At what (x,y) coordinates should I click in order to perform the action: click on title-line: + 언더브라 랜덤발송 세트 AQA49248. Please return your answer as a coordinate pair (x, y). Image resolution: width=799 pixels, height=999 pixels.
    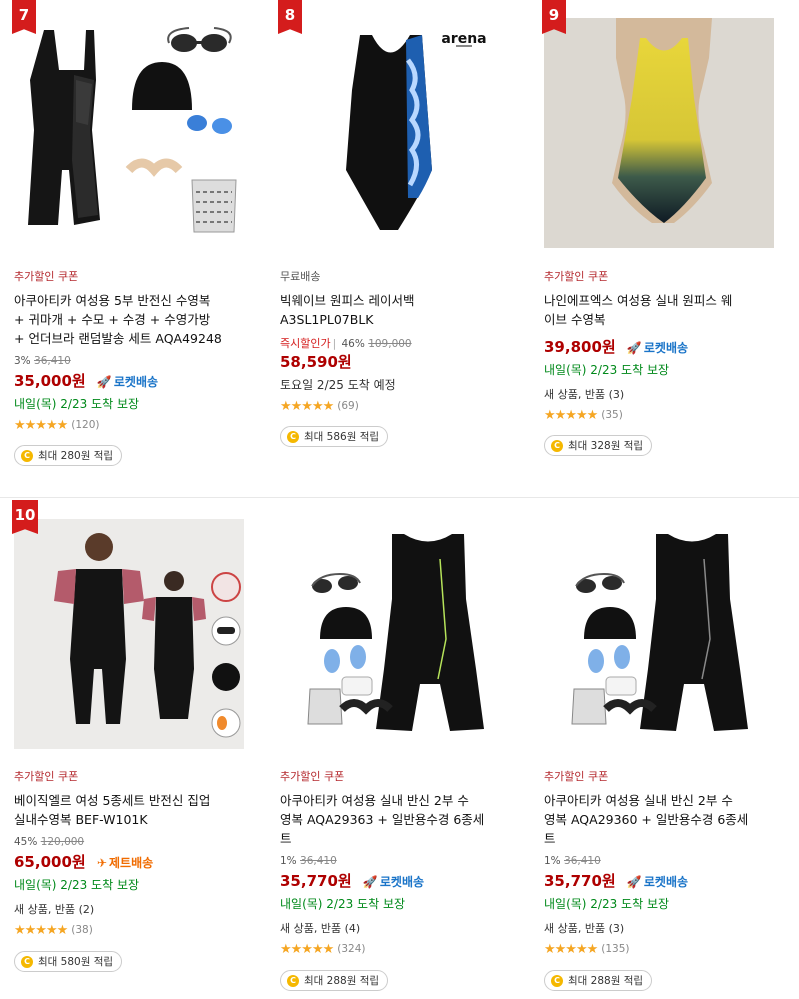
    Looking at the image, I should click on (118, 338).